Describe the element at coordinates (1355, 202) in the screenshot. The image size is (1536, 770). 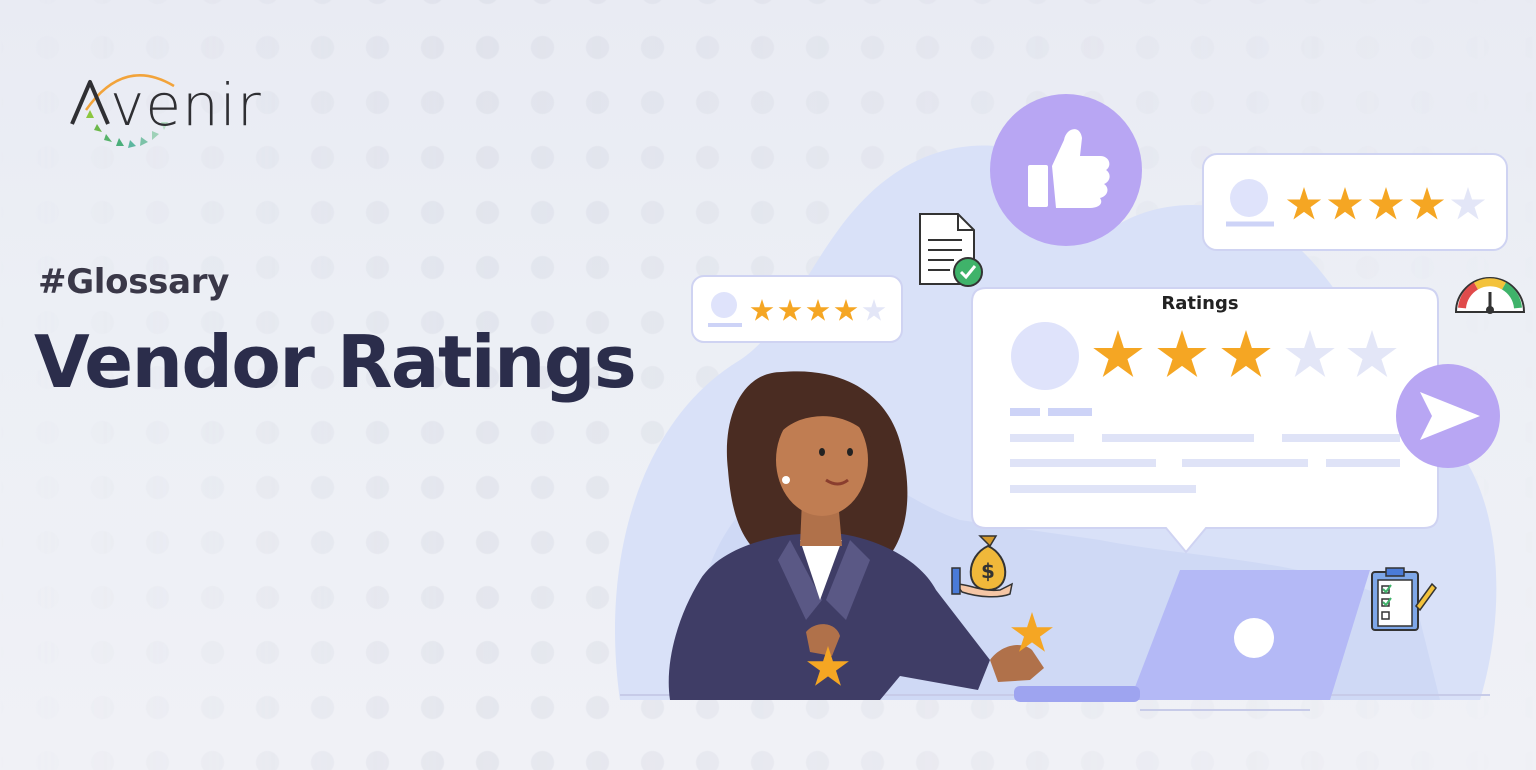
I see `small-rating-card-right` at that location.